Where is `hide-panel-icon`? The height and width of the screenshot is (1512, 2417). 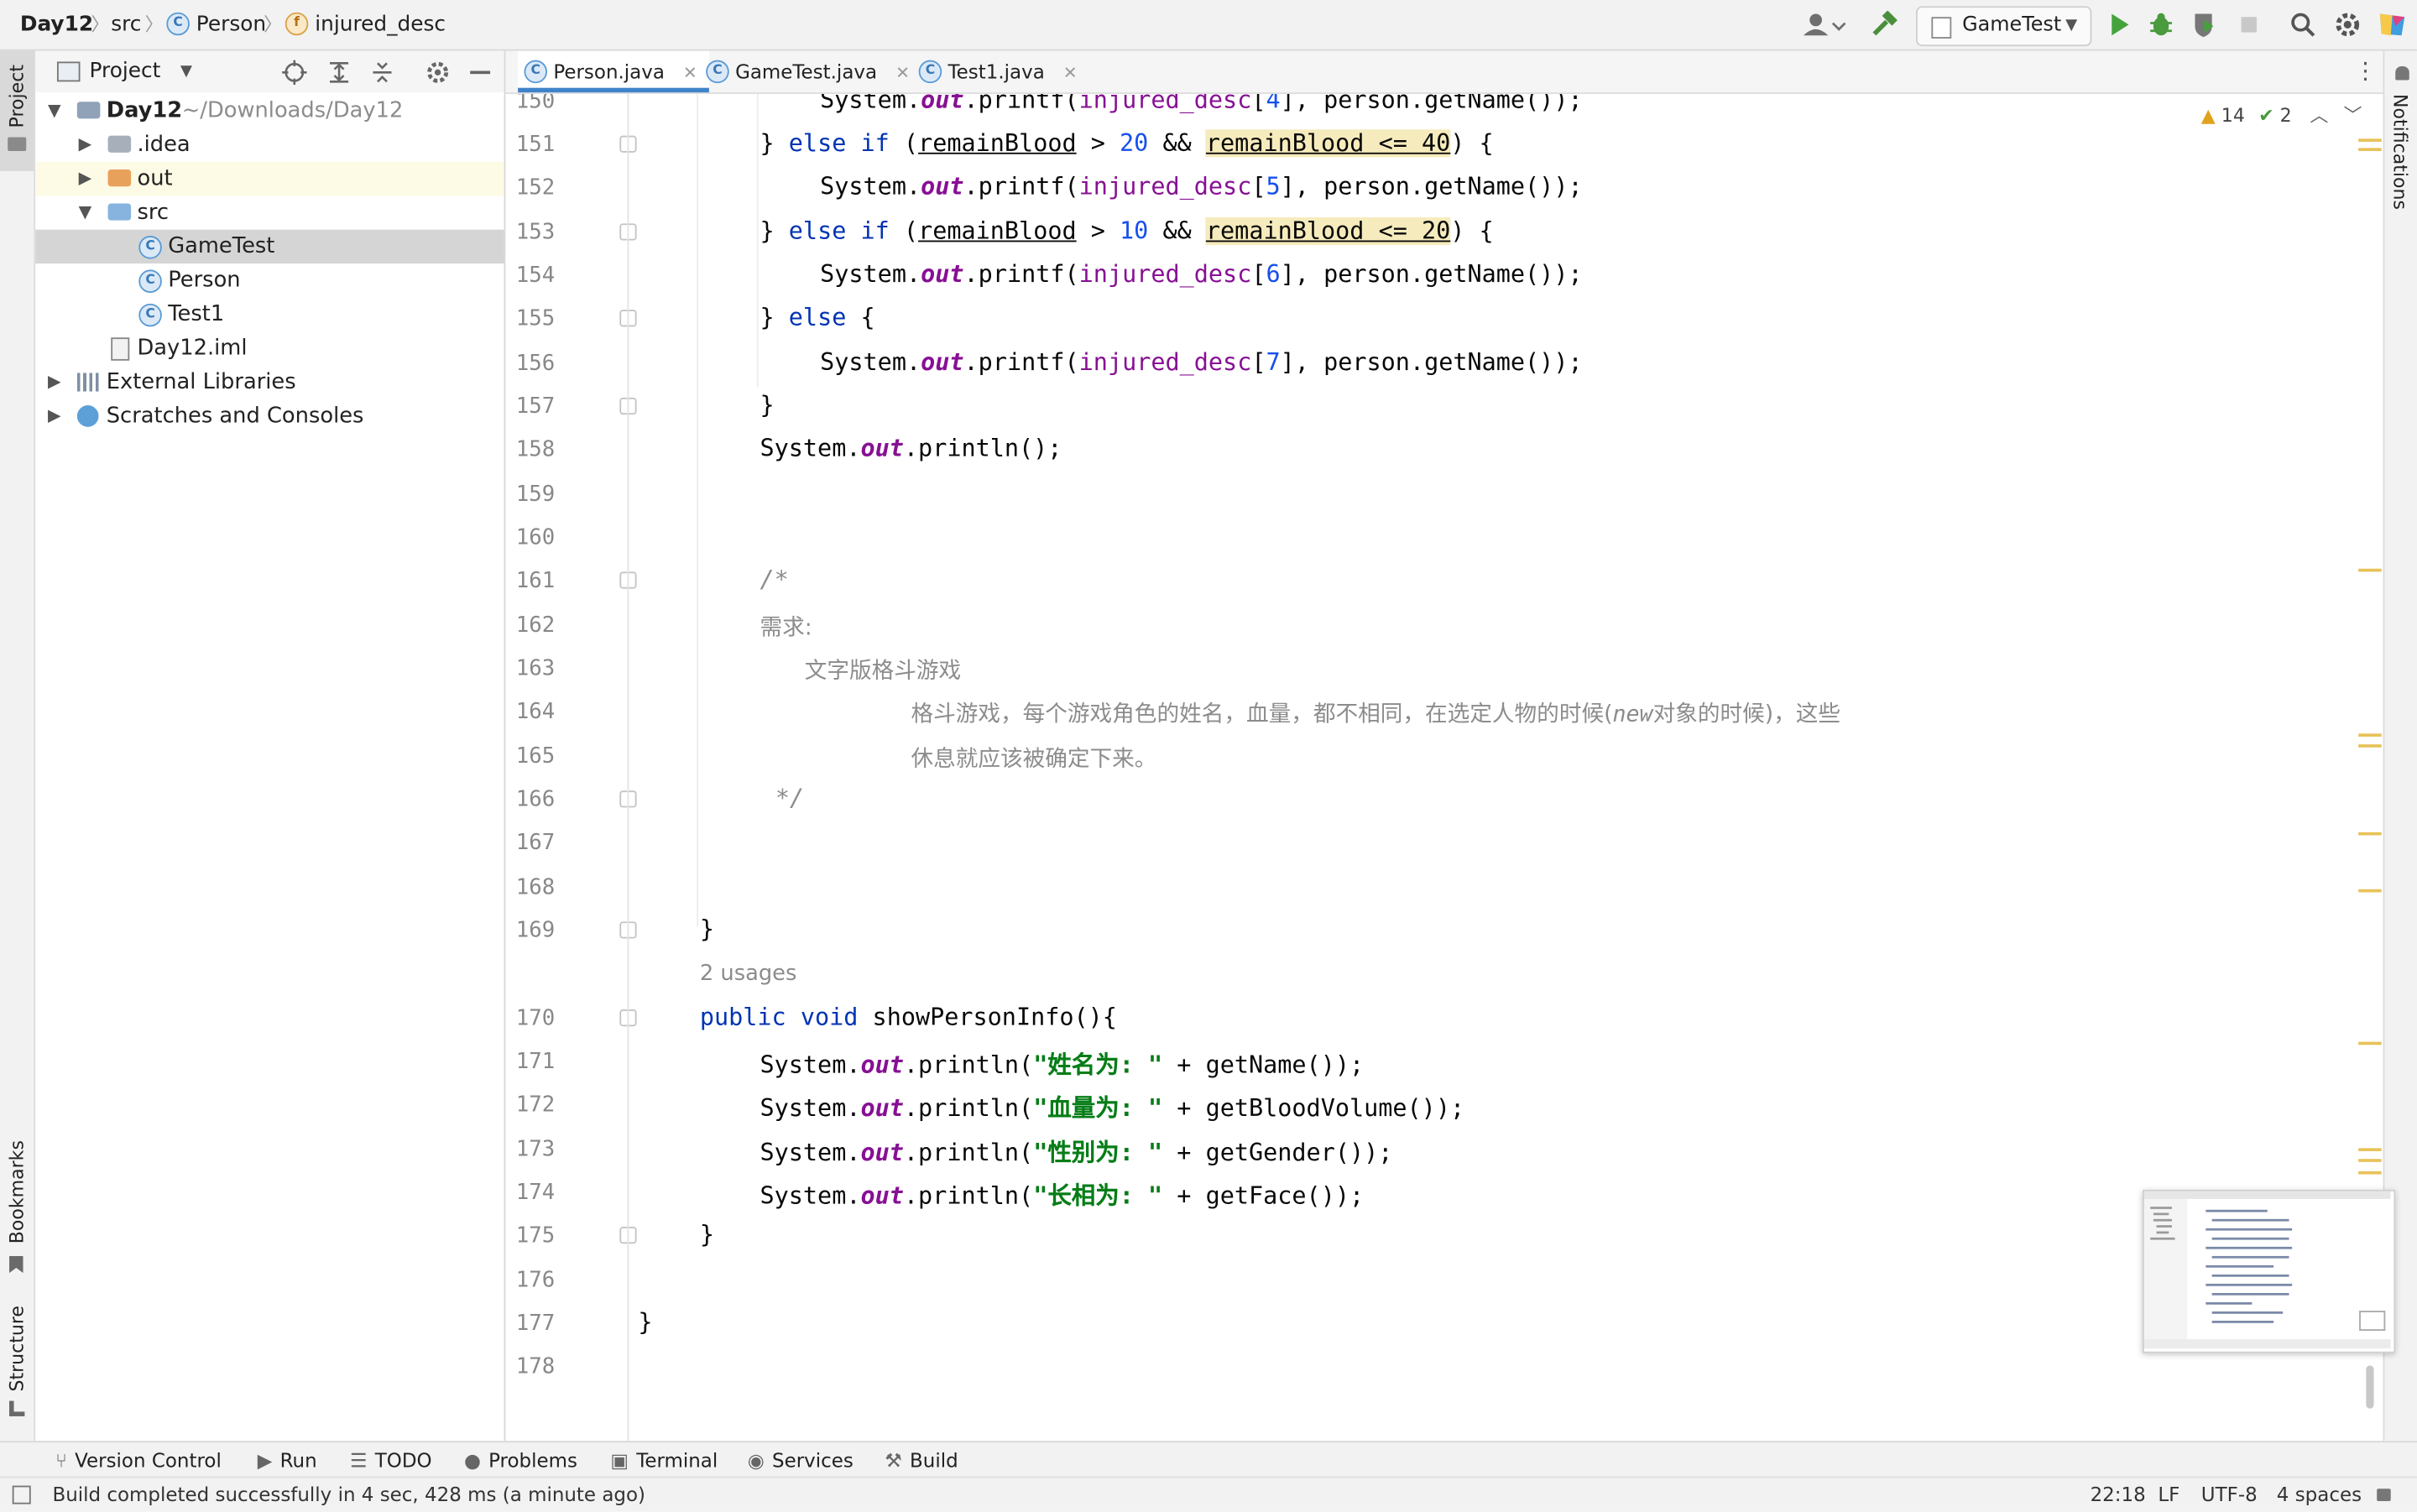 hide-panel-icon is located at coordinates (480, 72).